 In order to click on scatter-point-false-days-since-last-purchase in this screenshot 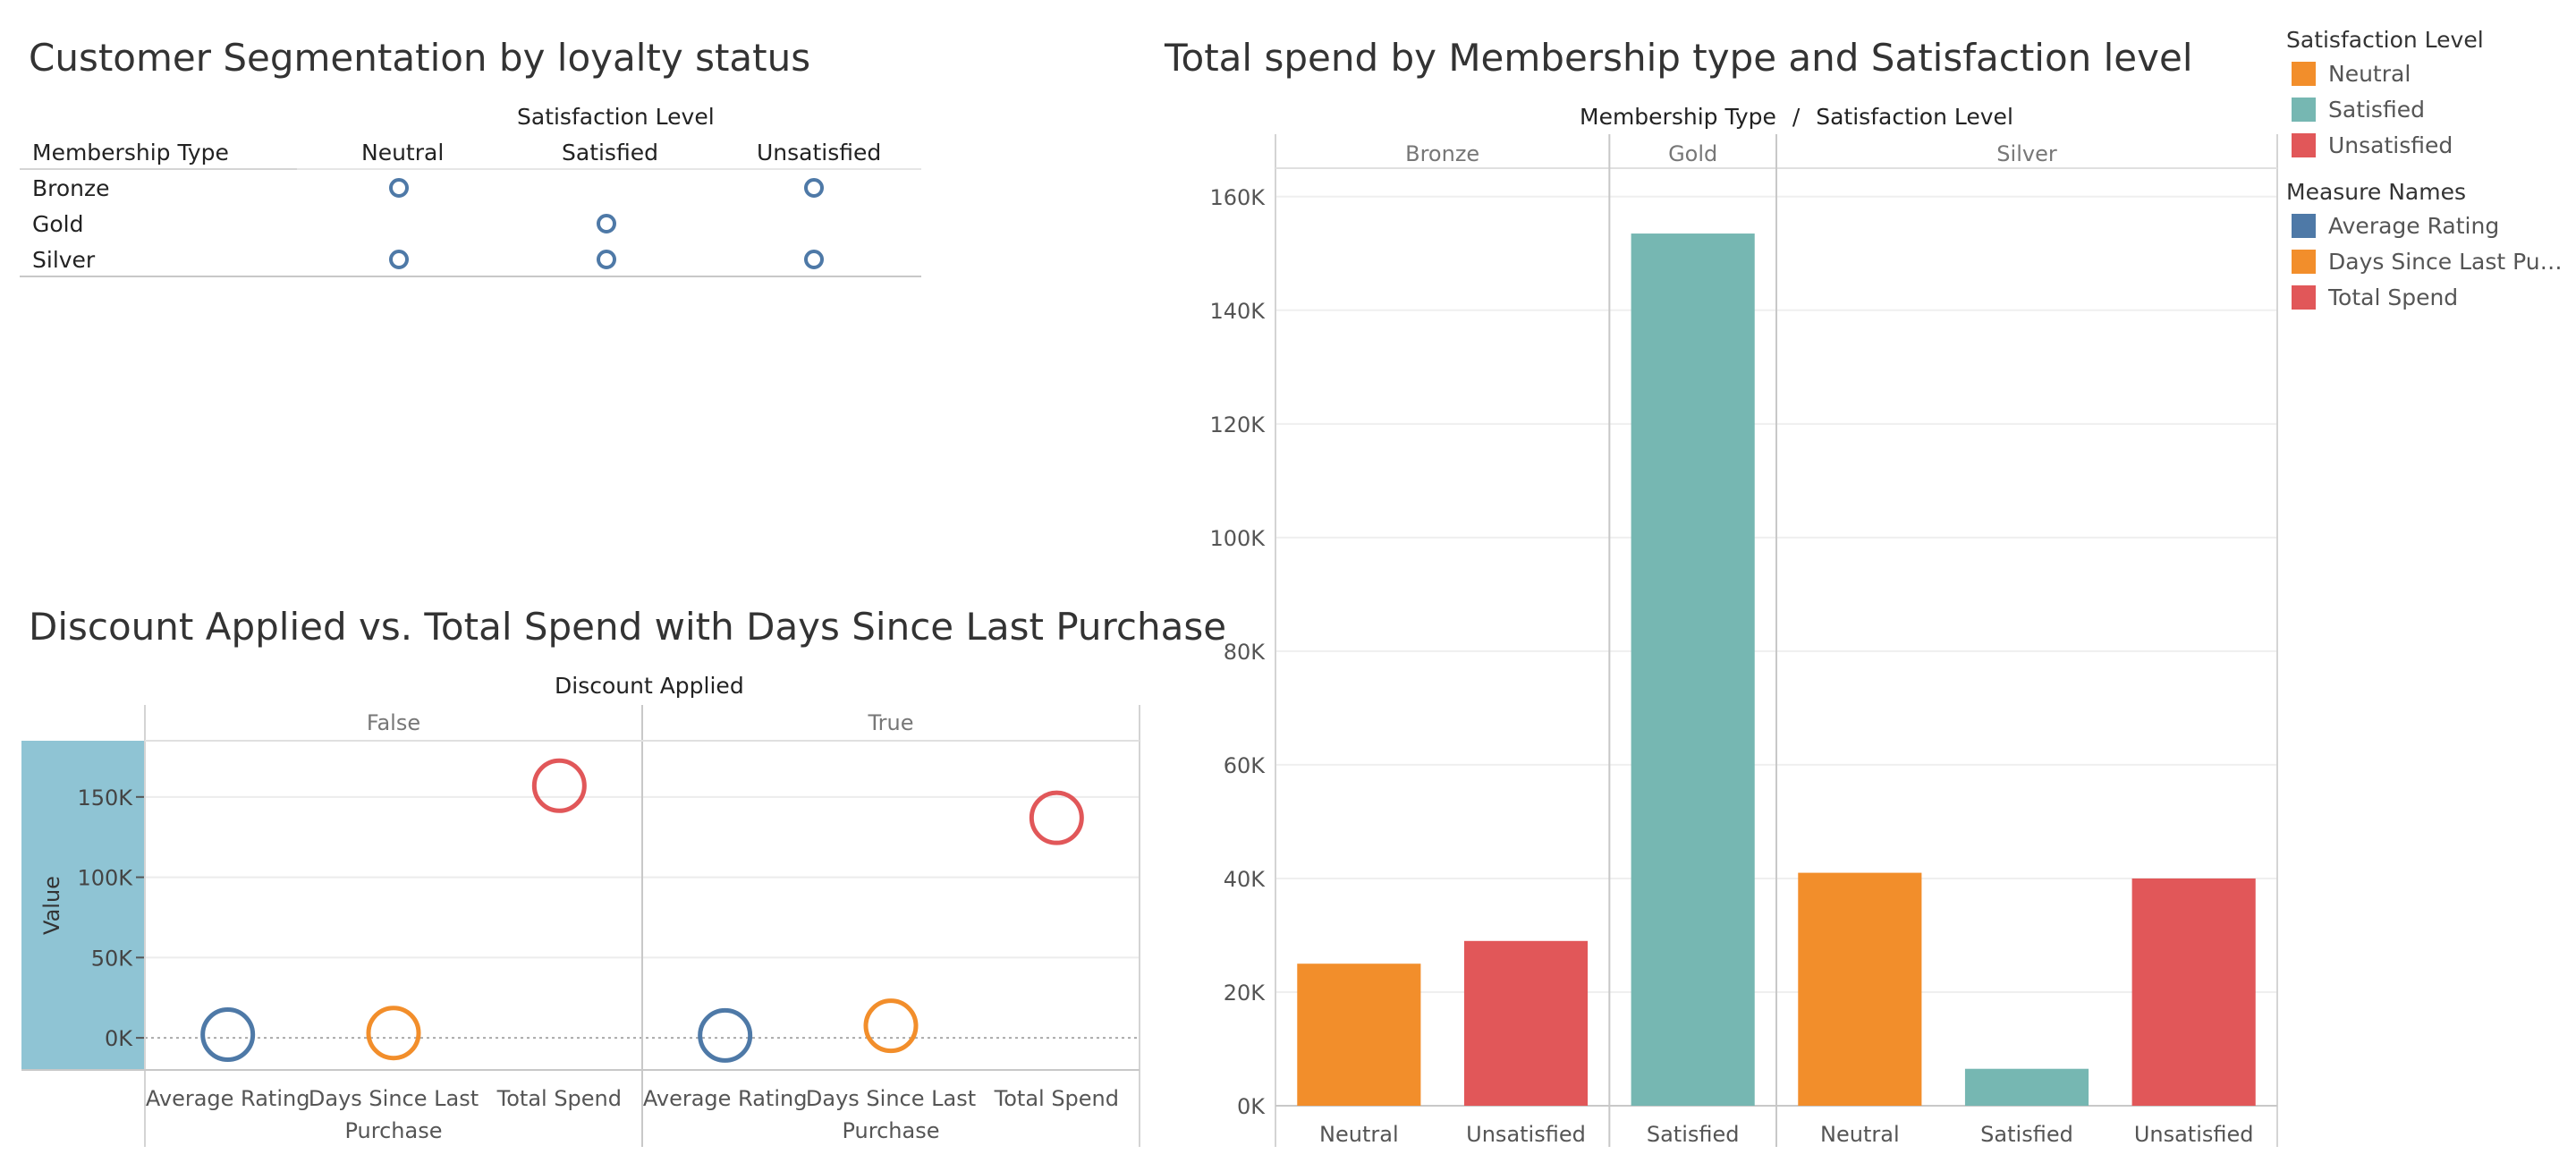, I will do `click(393, 1034)`.